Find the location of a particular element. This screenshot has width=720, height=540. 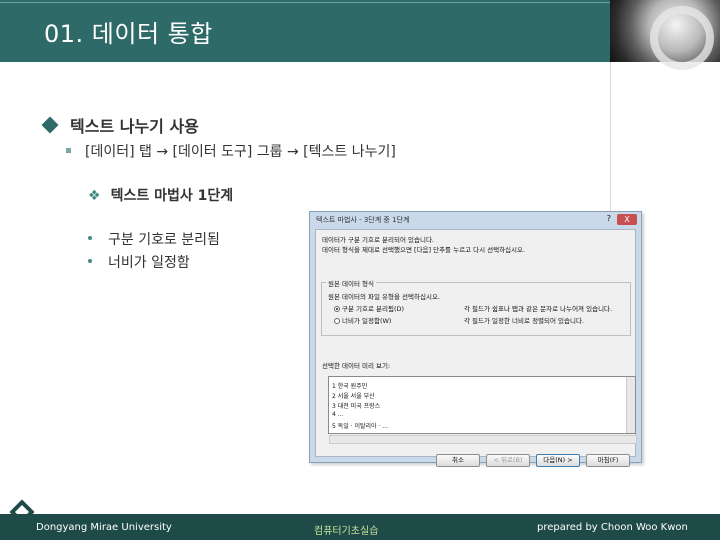

bullet-level4-text: 너비가 일정함 is located at coordinates (149, 263).